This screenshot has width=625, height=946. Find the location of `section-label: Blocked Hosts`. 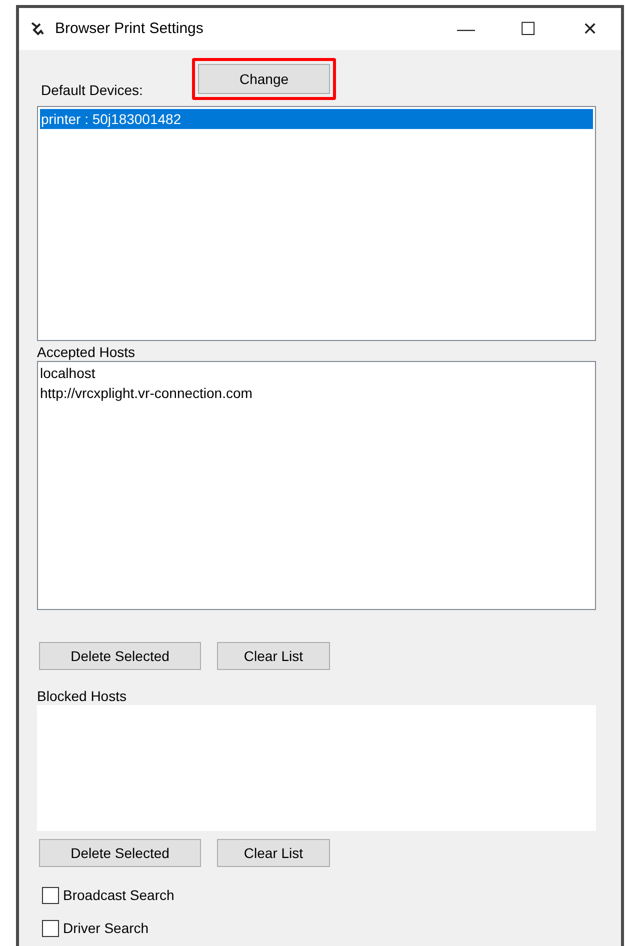

section-label: Blocked Hosts is located at coordinates (82, 696).